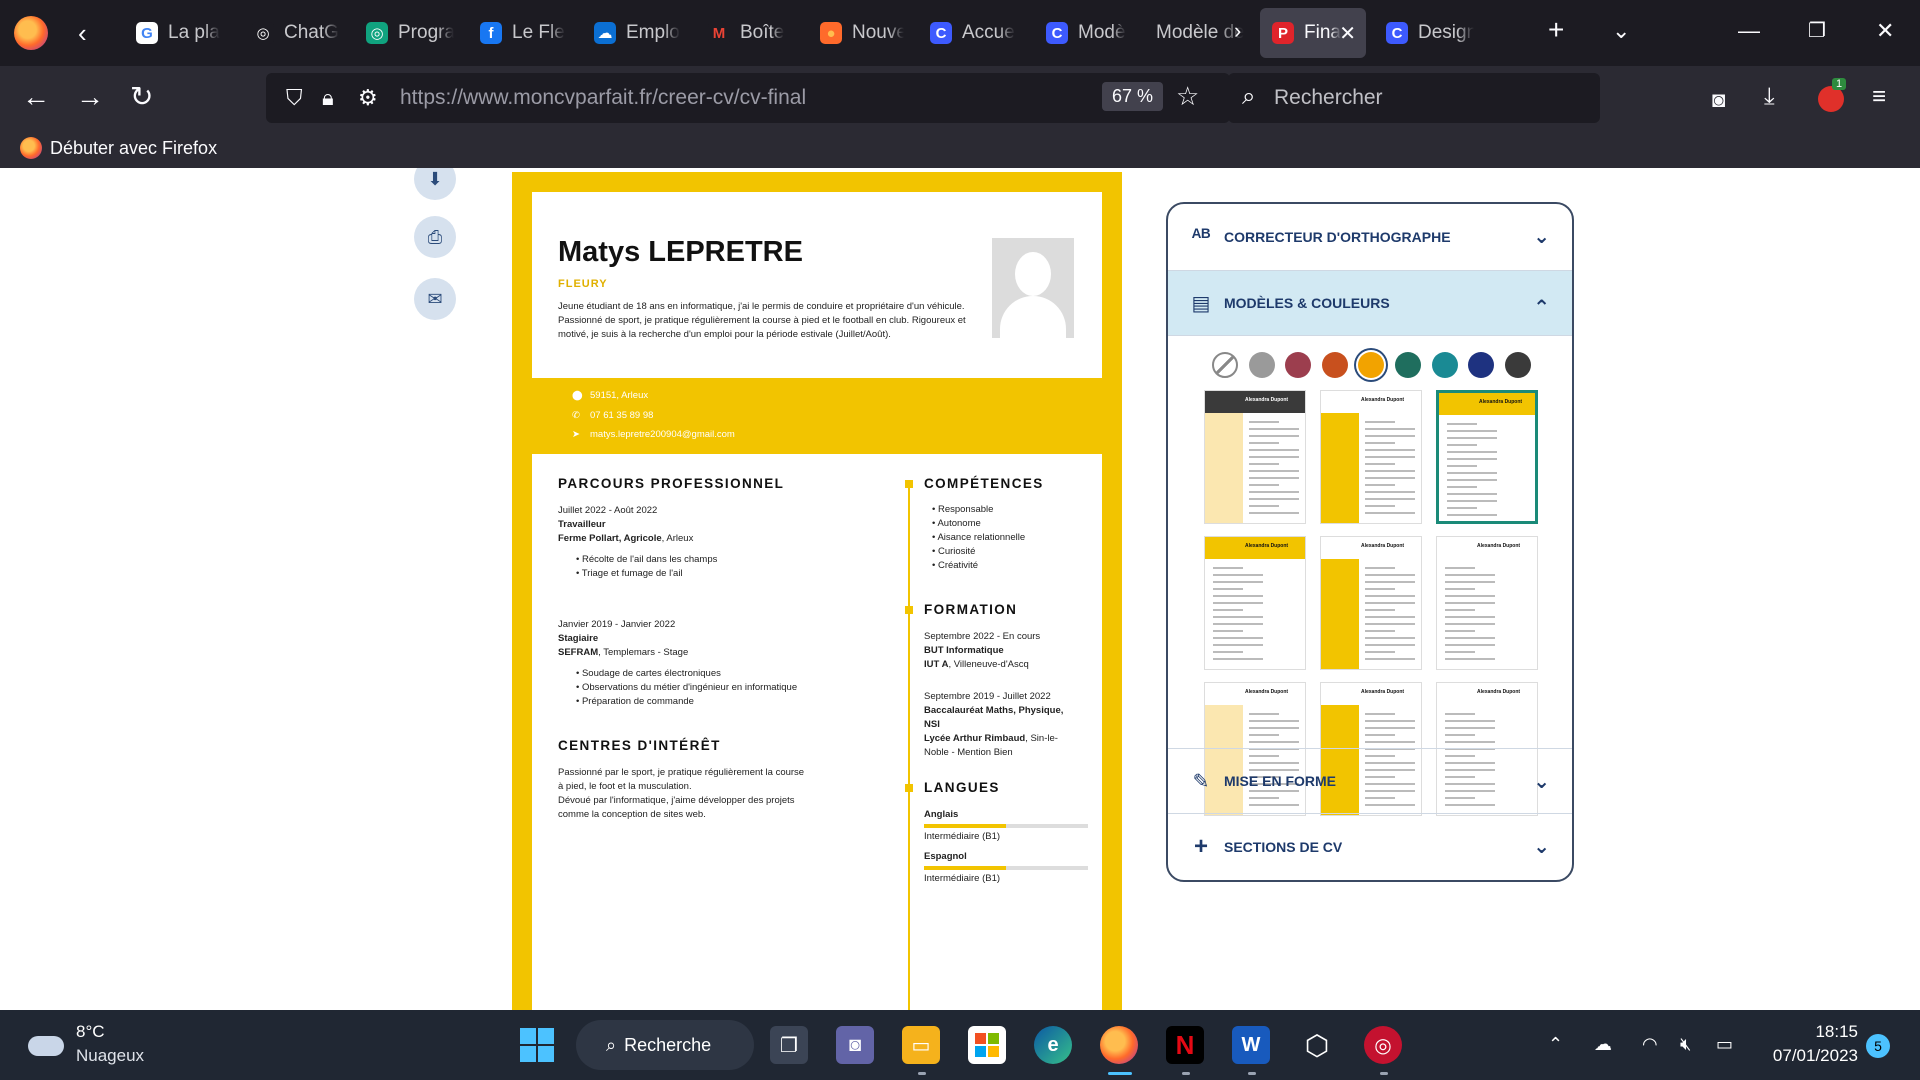 The image size is (1920, 1080). I want to click on word-icon: W, so click(1251, 1045).